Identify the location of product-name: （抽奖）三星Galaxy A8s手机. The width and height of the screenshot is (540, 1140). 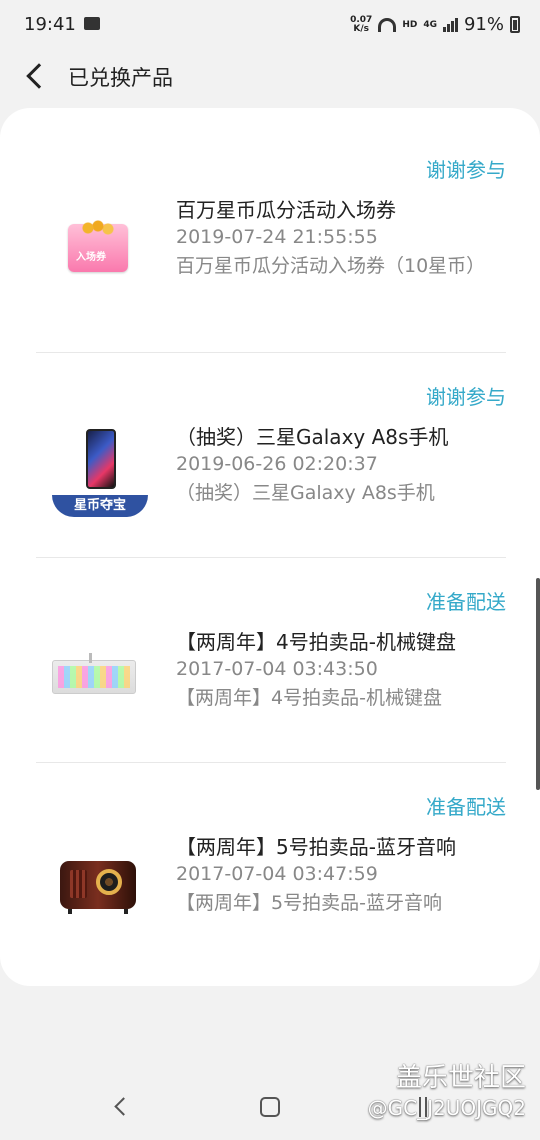
(312, 437).